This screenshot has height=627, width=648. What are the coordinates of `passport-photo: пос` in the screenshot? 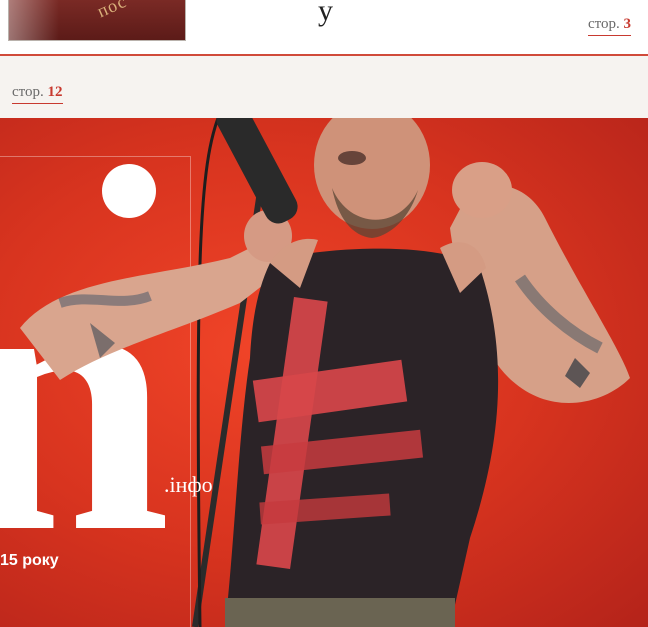 It's located at (97, 20).